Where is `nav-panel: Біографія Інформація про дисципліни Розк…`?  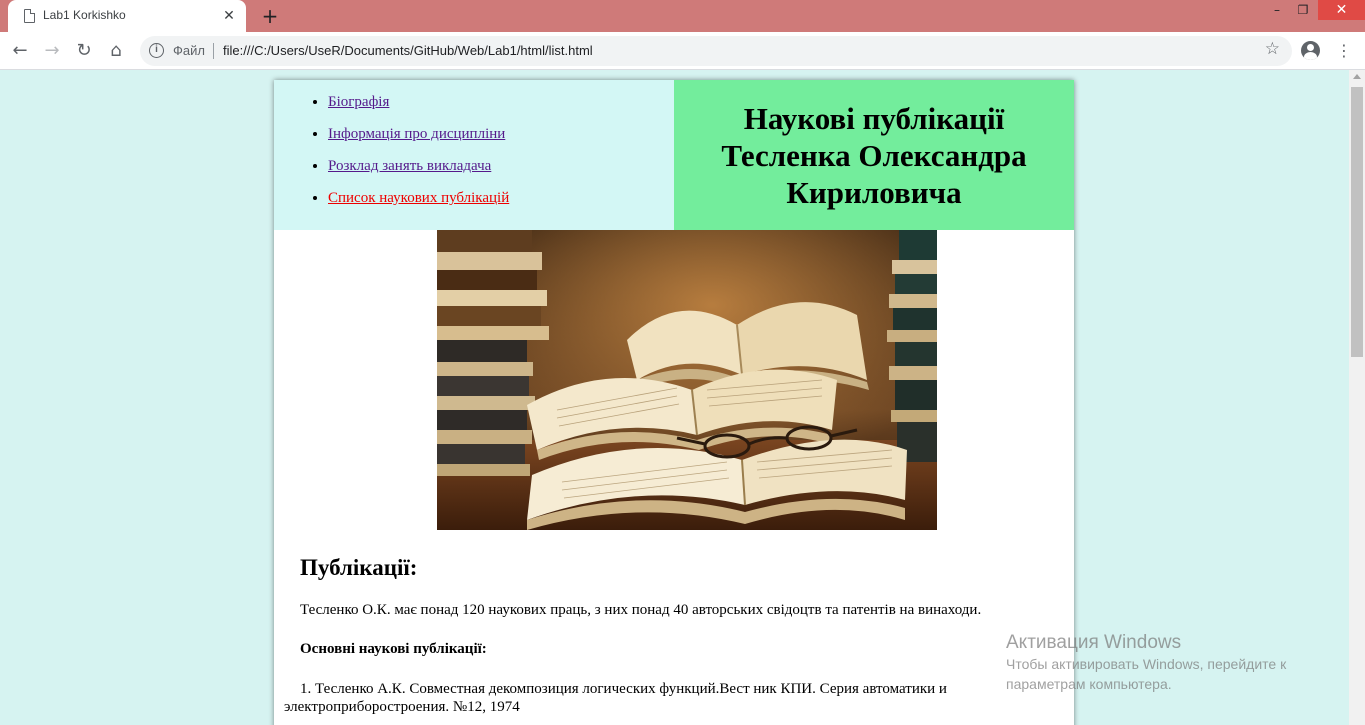 nav-panel: Біографія Інформація про дисципліни Розк… is located at coordinates (474, 155).